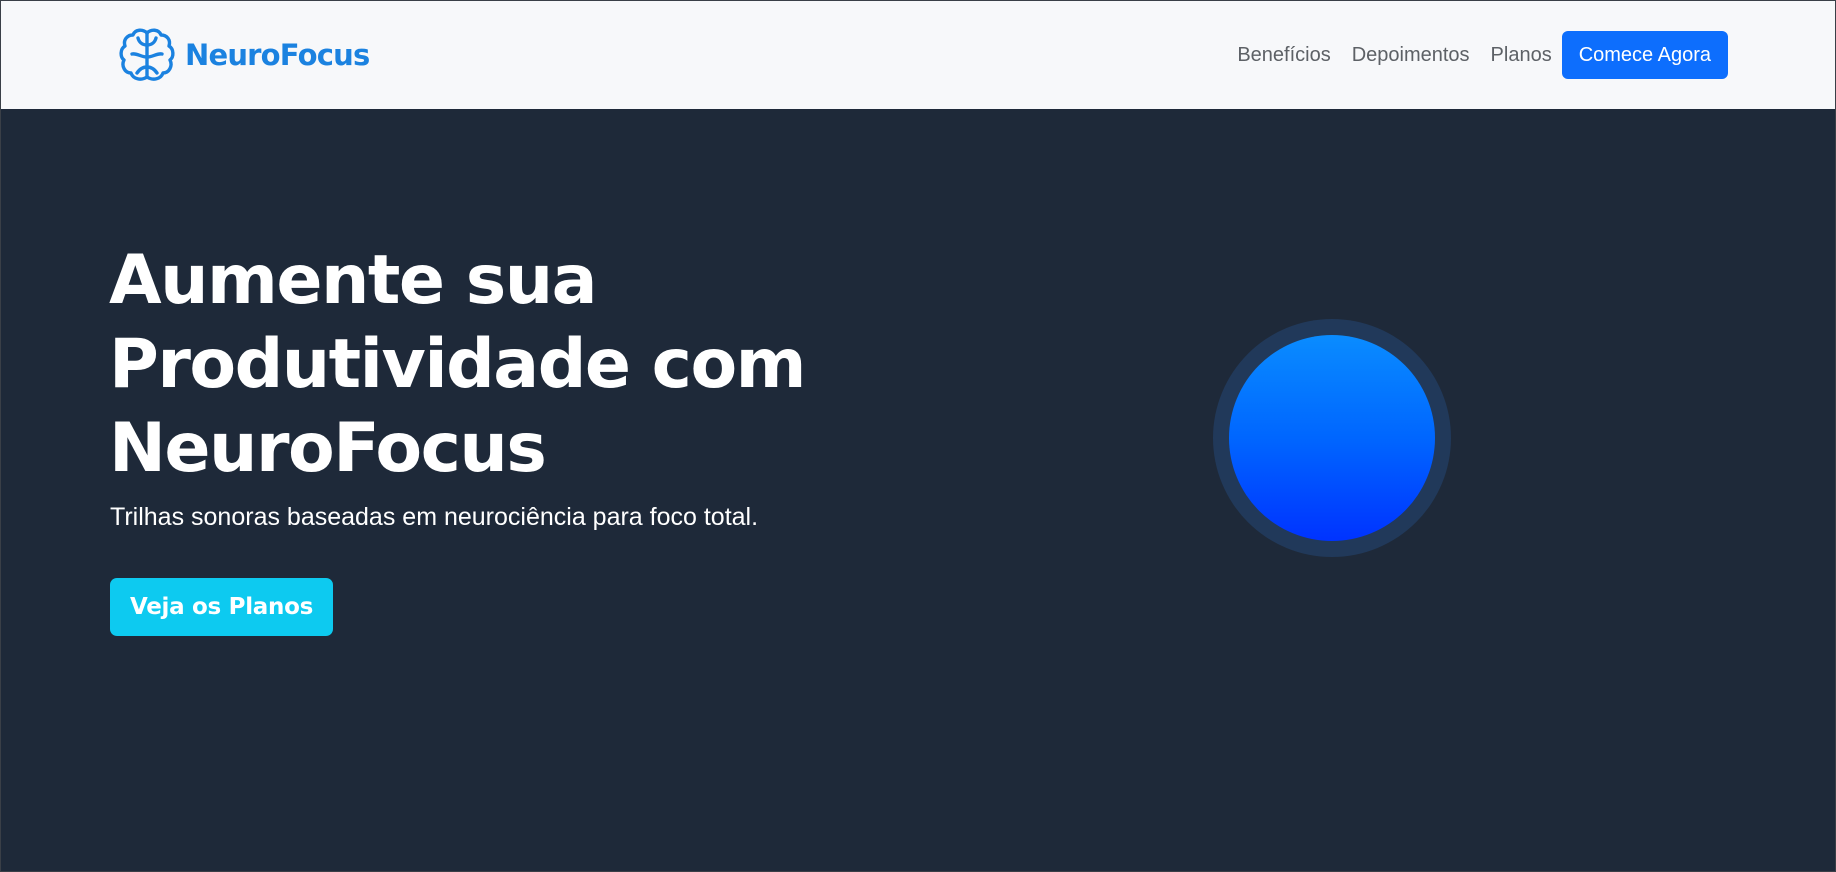  Describe the element at coordinates (1332, 438) in the screenshot. I see `focus-orb` at that location.